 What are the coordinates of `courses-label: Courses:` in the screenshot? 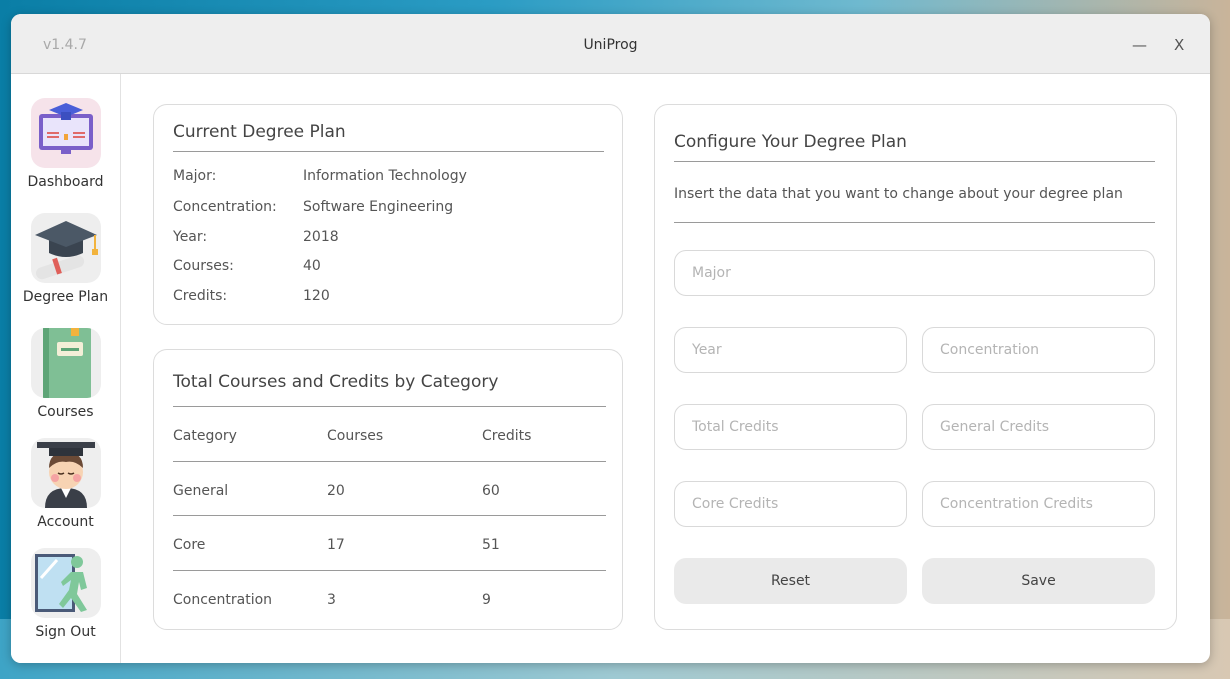 It's located at (203, 266).